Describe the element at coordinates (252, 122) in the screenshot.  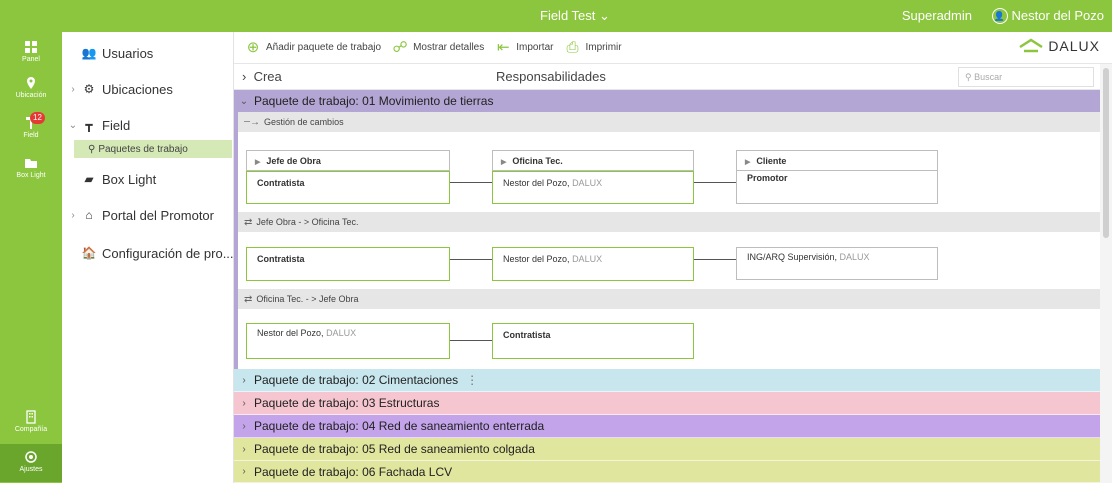
I see `arrow-dotted-icon: ┄→` at that location.